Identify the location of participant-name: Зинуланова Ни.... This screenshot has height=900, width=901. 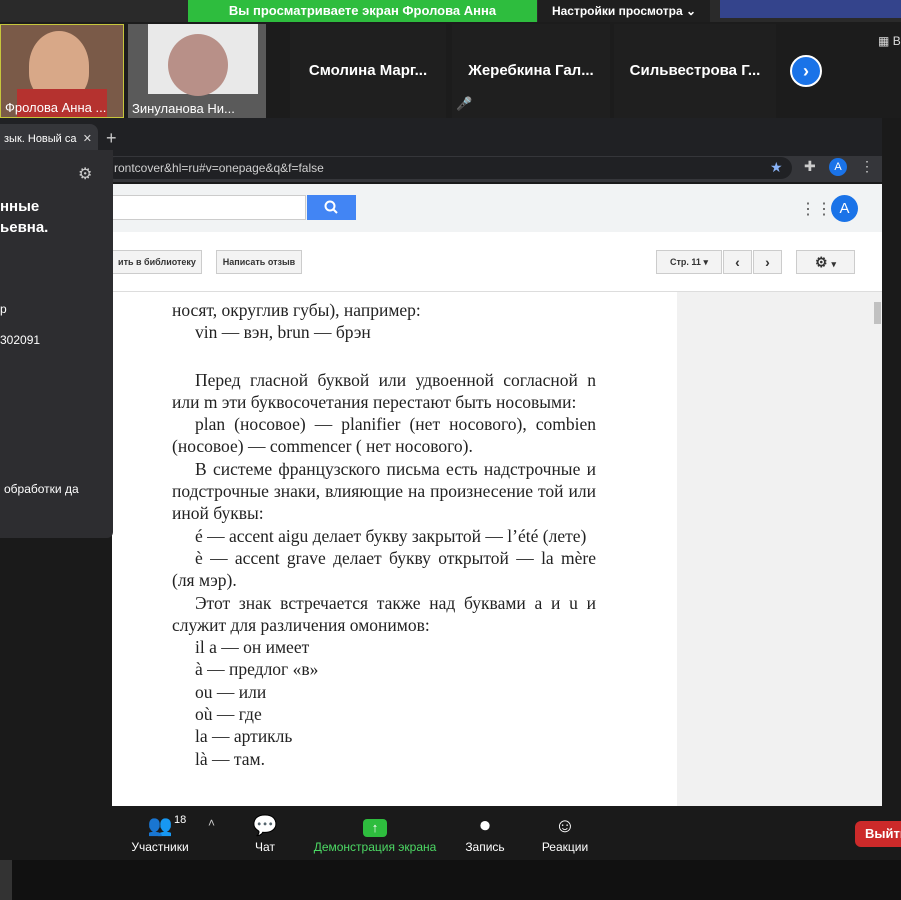
(183, 108).